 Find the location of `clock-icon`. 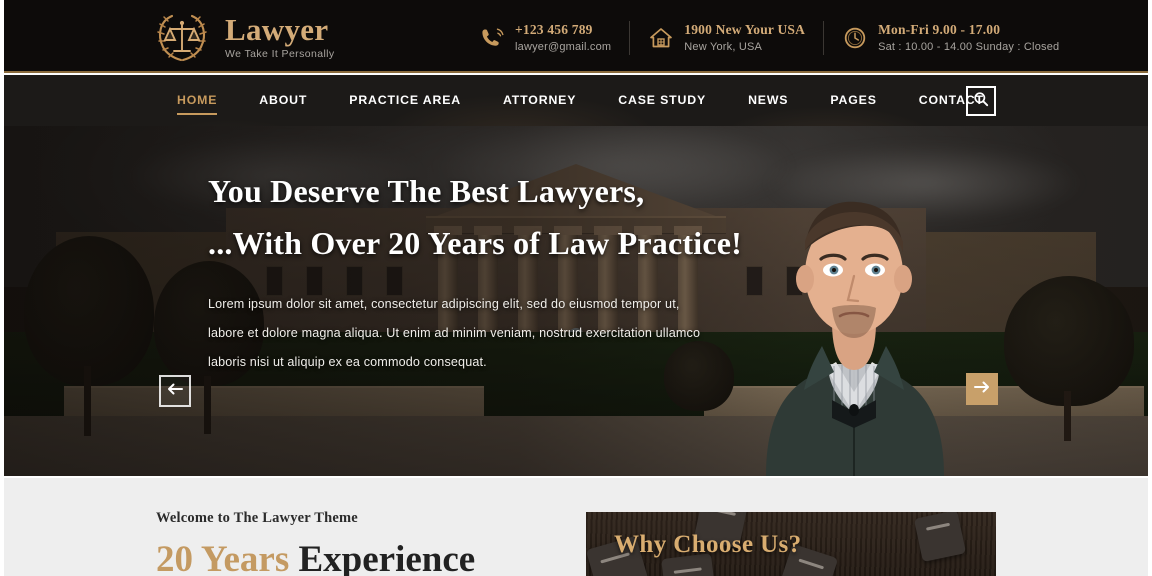

clock-icon is located at coordinates (855, 38).